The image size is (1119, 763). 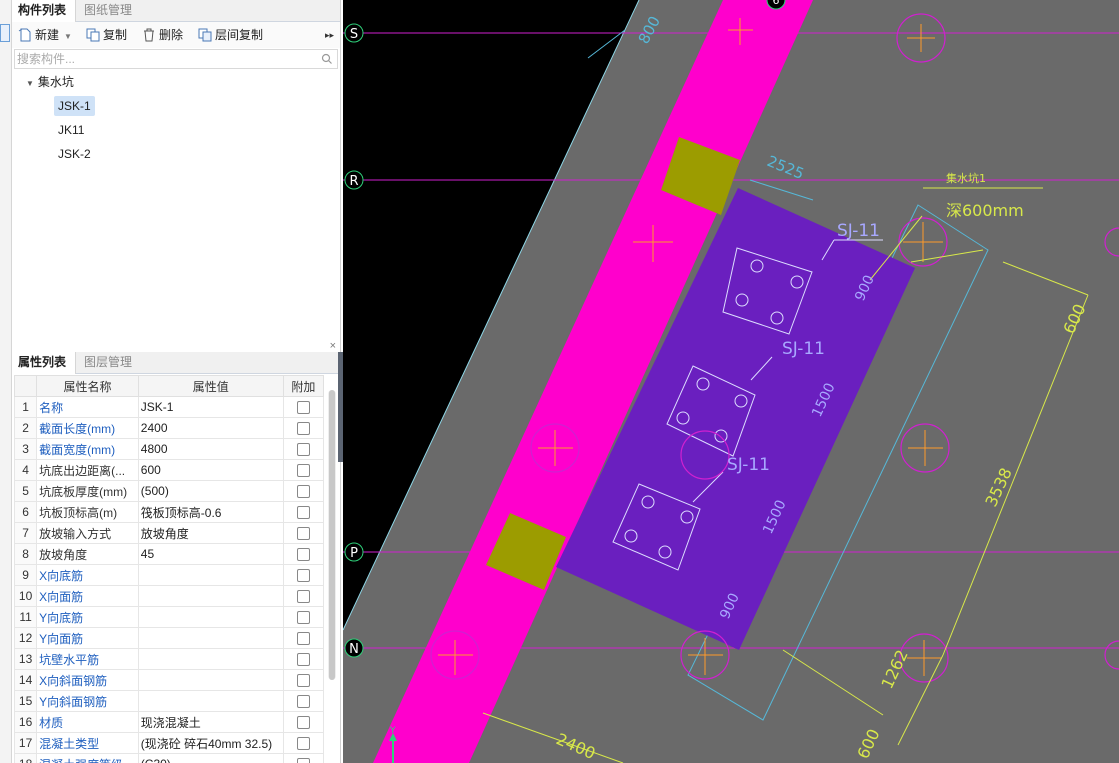 I want to click on table-row: 3 截面宽度(mm) 4800, so click(x=169, y=449).